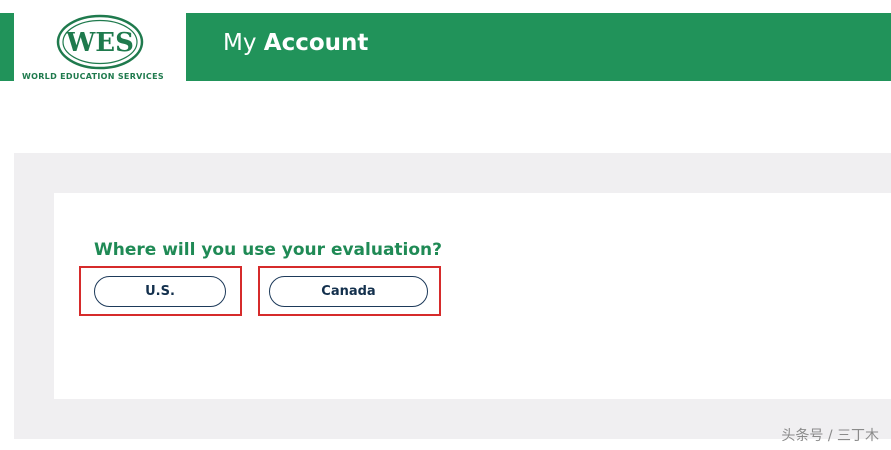 The width and height of the screenshot is (891, 450). What do you see at coordinates (316, 43) in the screenshot?
I see `page-title-bold: Account` at bounding box center [316, 43].